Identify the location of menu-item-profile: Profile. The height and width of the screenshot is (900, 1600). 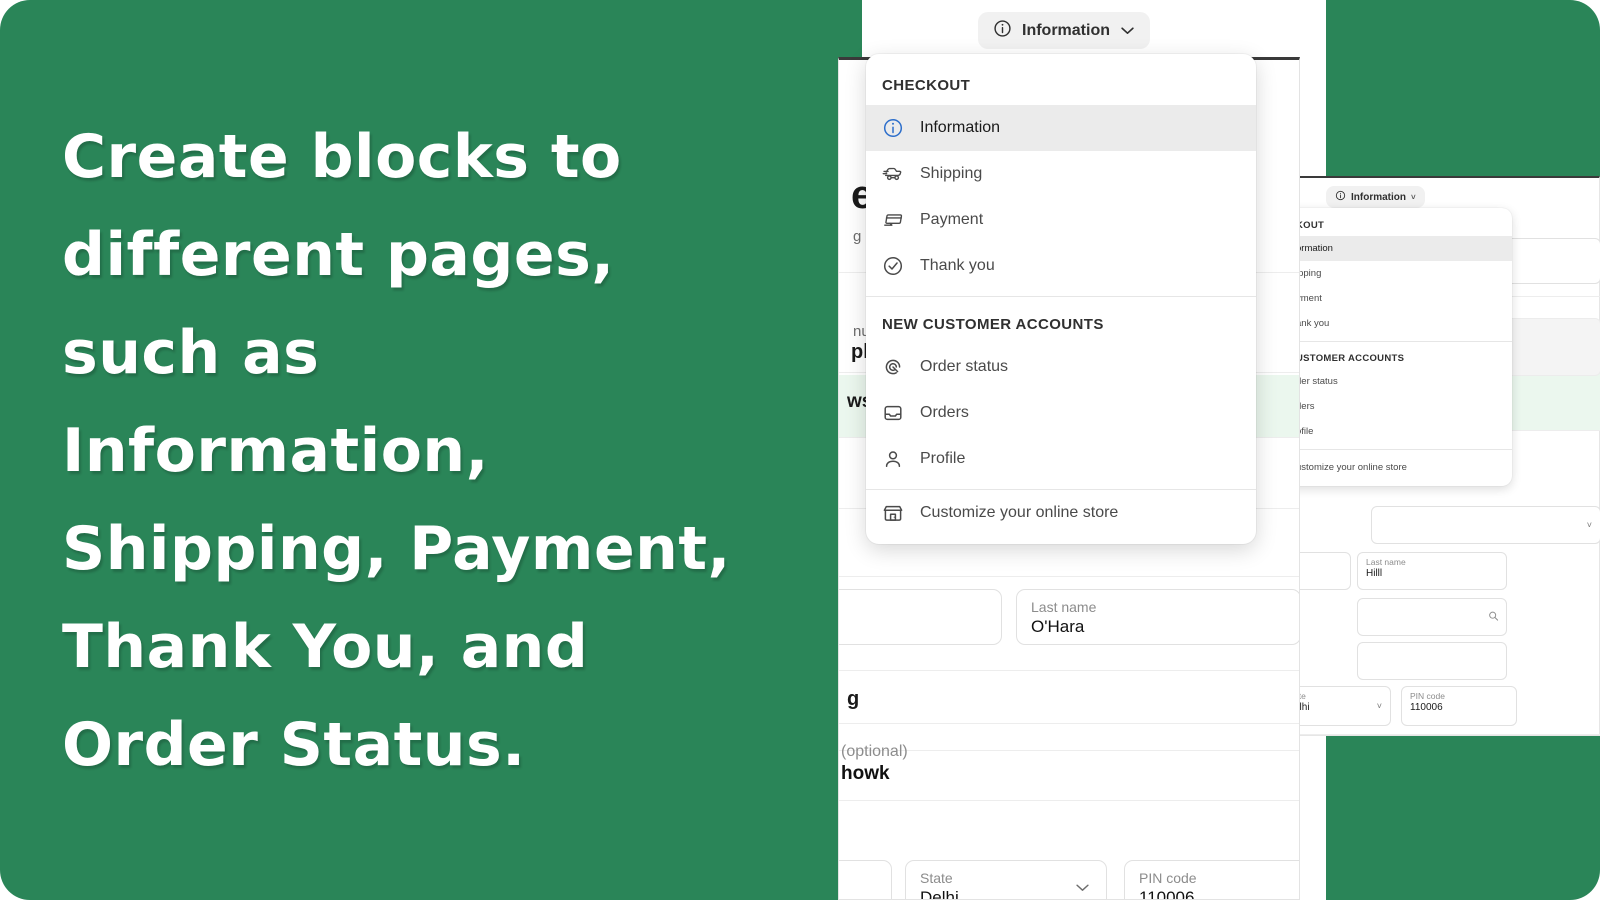
(1061, 459).